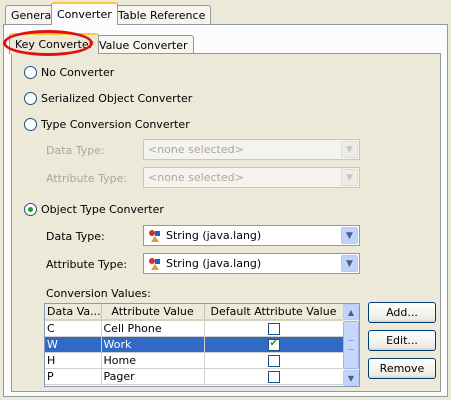  What do you see at coordinates (33, 15) in the screenshot?
I see `tab-general-label: General` at bounding box center [33, 15].